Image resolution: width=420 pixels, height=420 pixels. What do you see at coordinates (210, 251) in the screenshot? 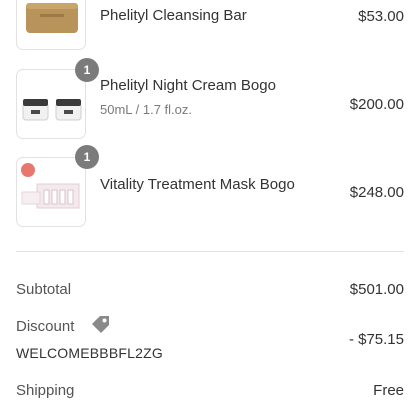
I see `divider` at bounding box center [210, 251].